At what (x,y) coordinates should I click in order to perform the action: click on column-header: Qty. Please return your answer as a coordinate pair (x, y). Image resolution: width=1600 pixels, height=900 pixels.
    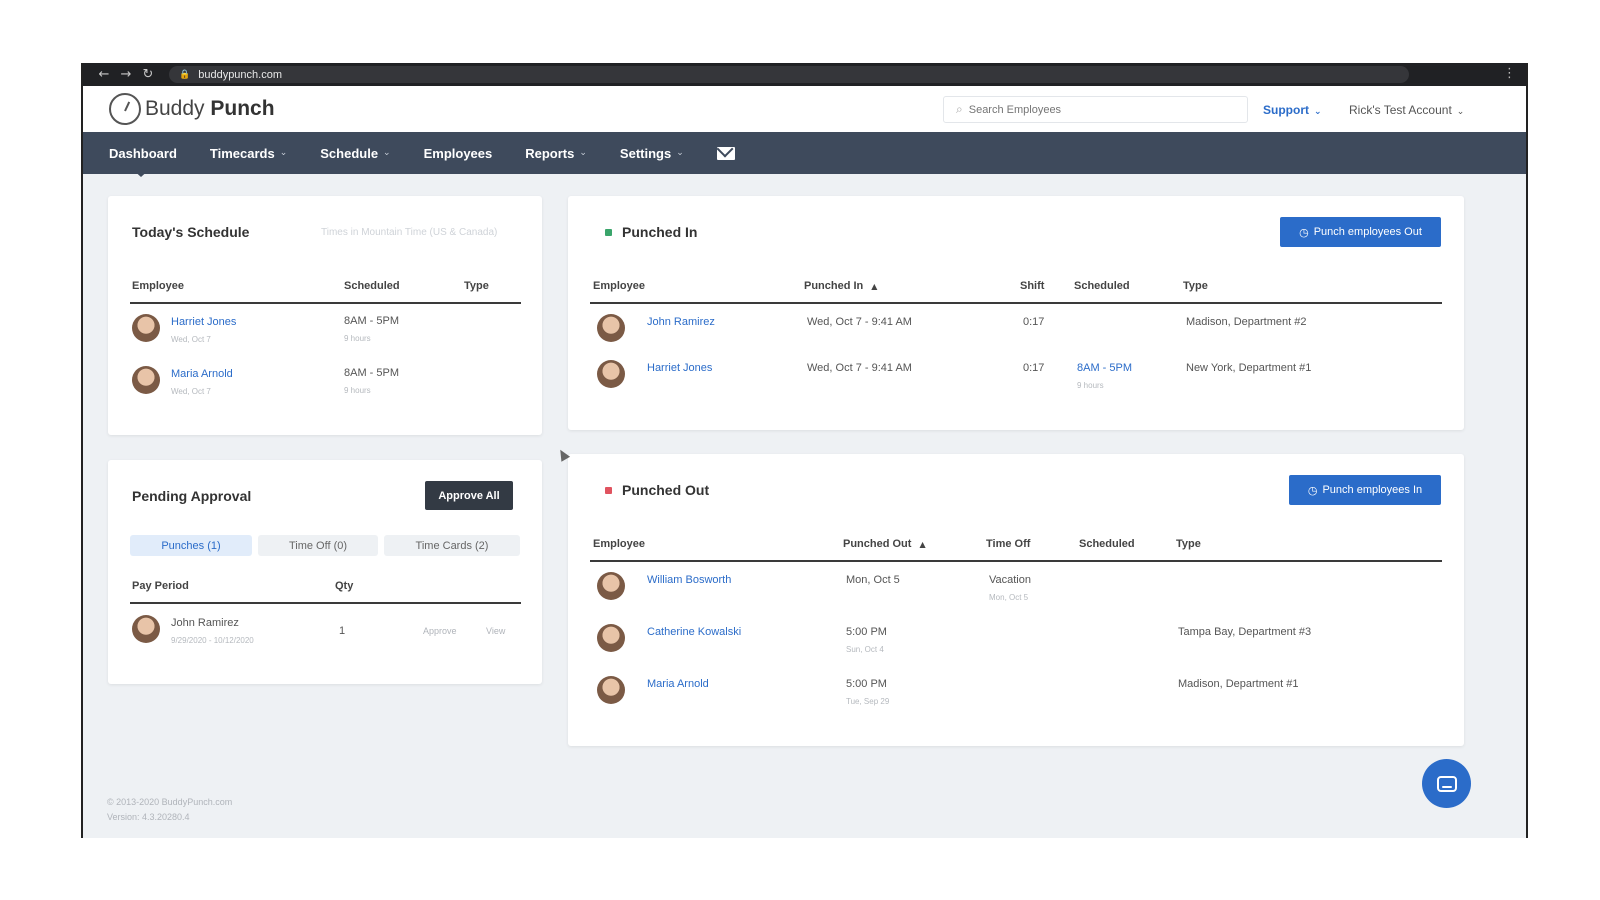
    Looking at the image, I should click on (344, 586).